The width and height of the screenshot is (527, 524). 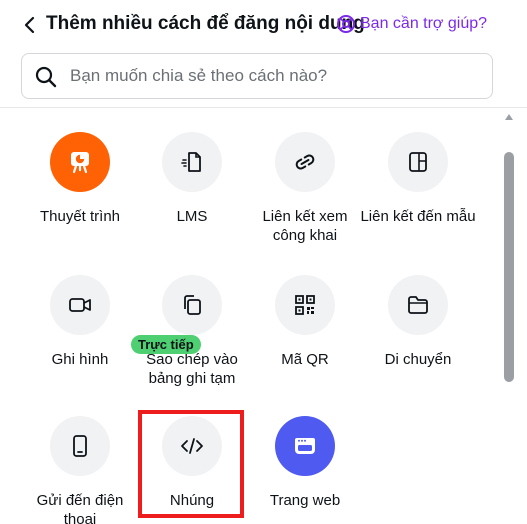 I want to click on presentation-icon-circle, so click(x=80, y=162).